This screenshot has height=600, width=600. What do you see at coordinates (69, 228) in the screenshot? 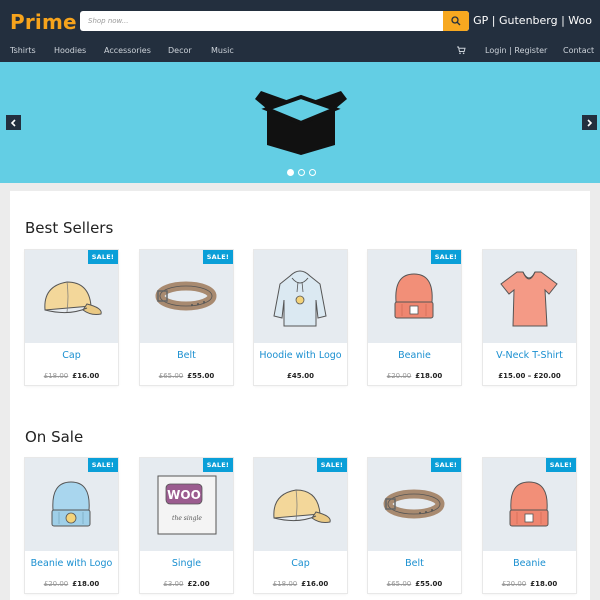
I see `section-title-best-sellers: Best Sellers` at bounding box center [69, 228].